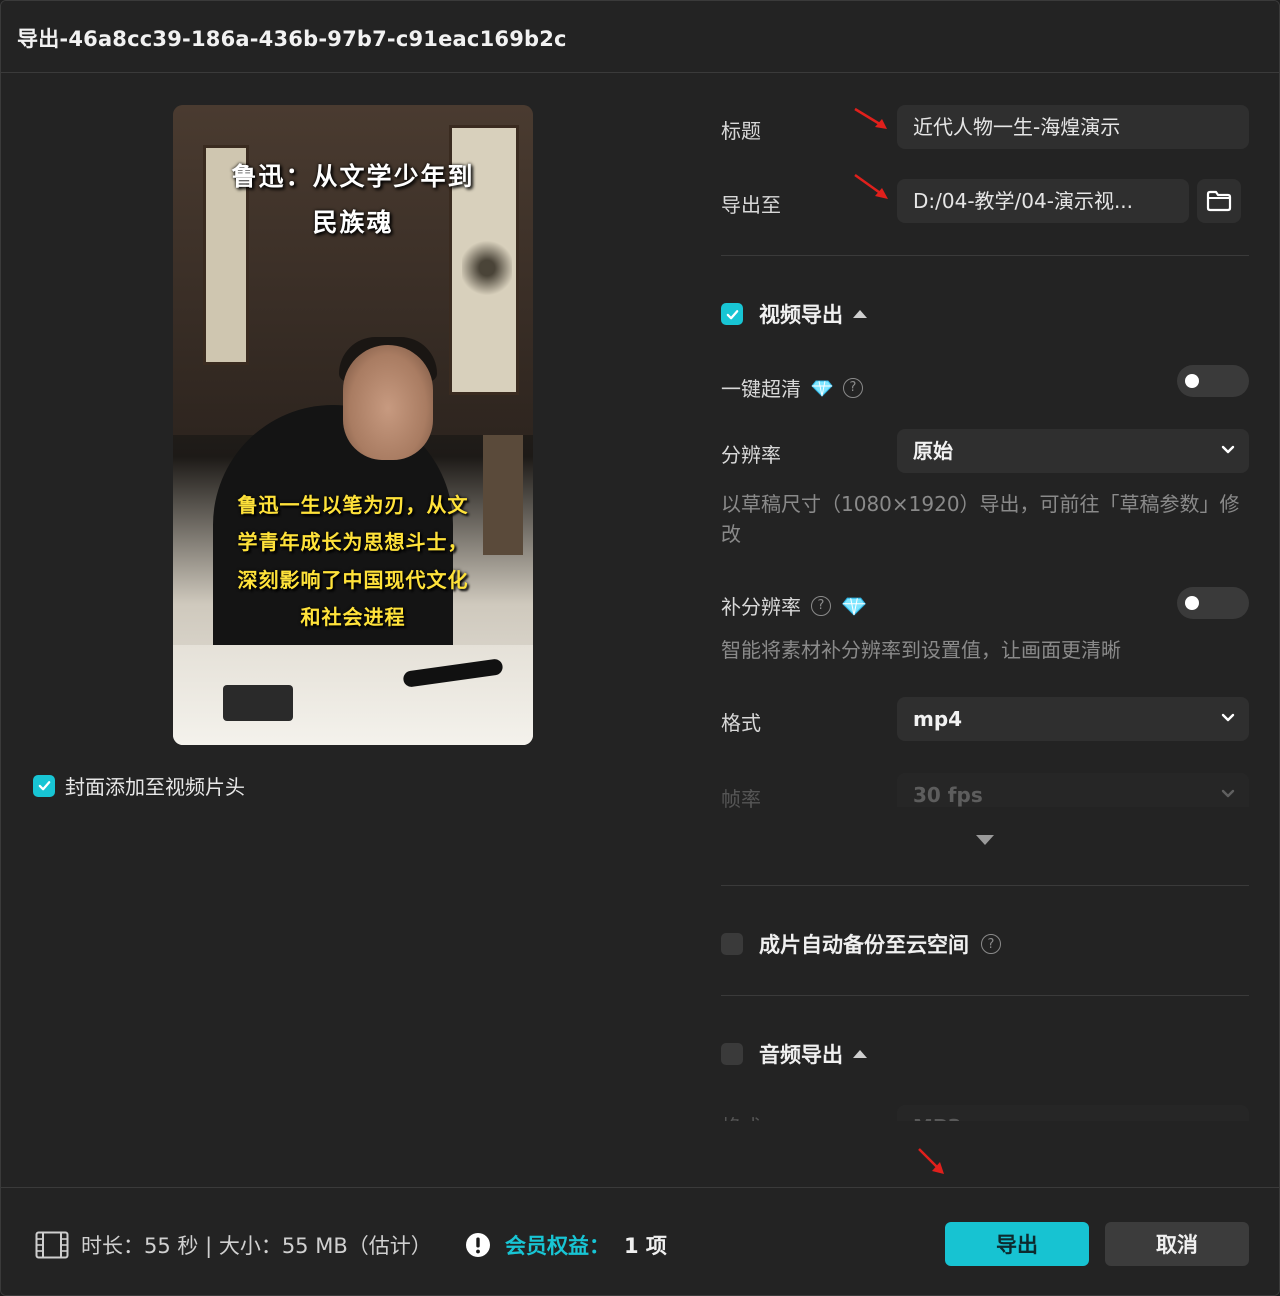  Describe the element at coordinates (1177, 1244) in the screenshot. I see `cancel-button: 取消` at that location.